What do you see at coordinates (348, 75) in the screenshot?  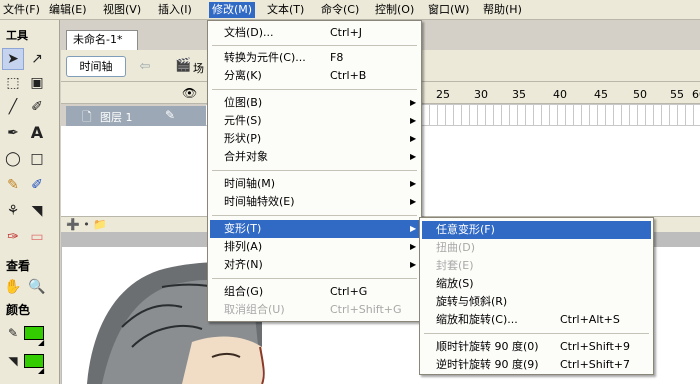 I see `menu-item-shortcut: Ctrl+B` at bounding box center [348, 75].